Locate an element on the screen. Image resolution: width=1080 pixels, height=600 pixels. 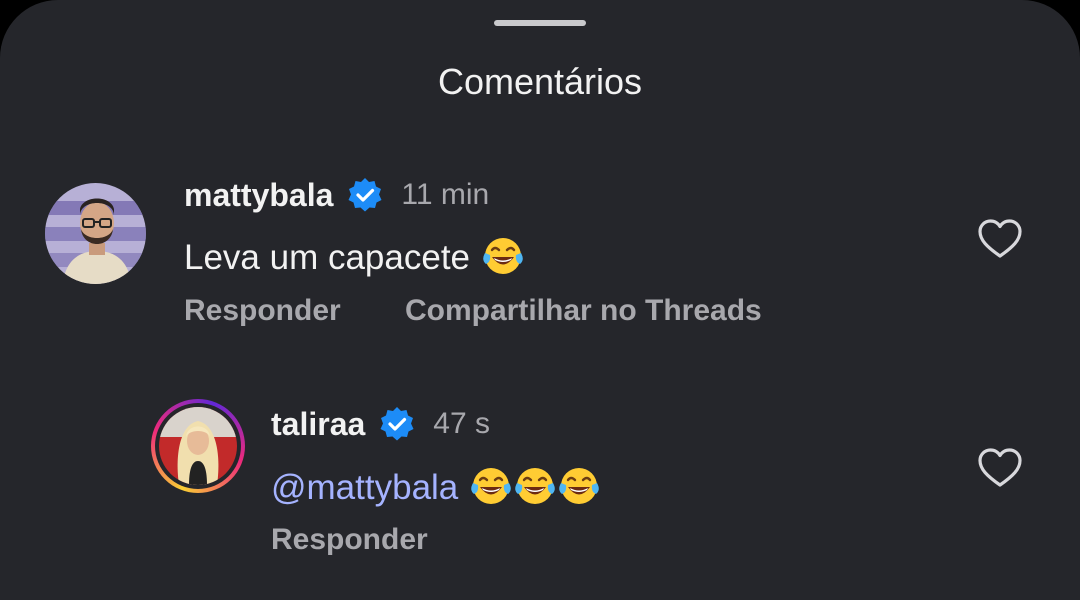
mention-username: mattybala is located at coordinates (382, 487).